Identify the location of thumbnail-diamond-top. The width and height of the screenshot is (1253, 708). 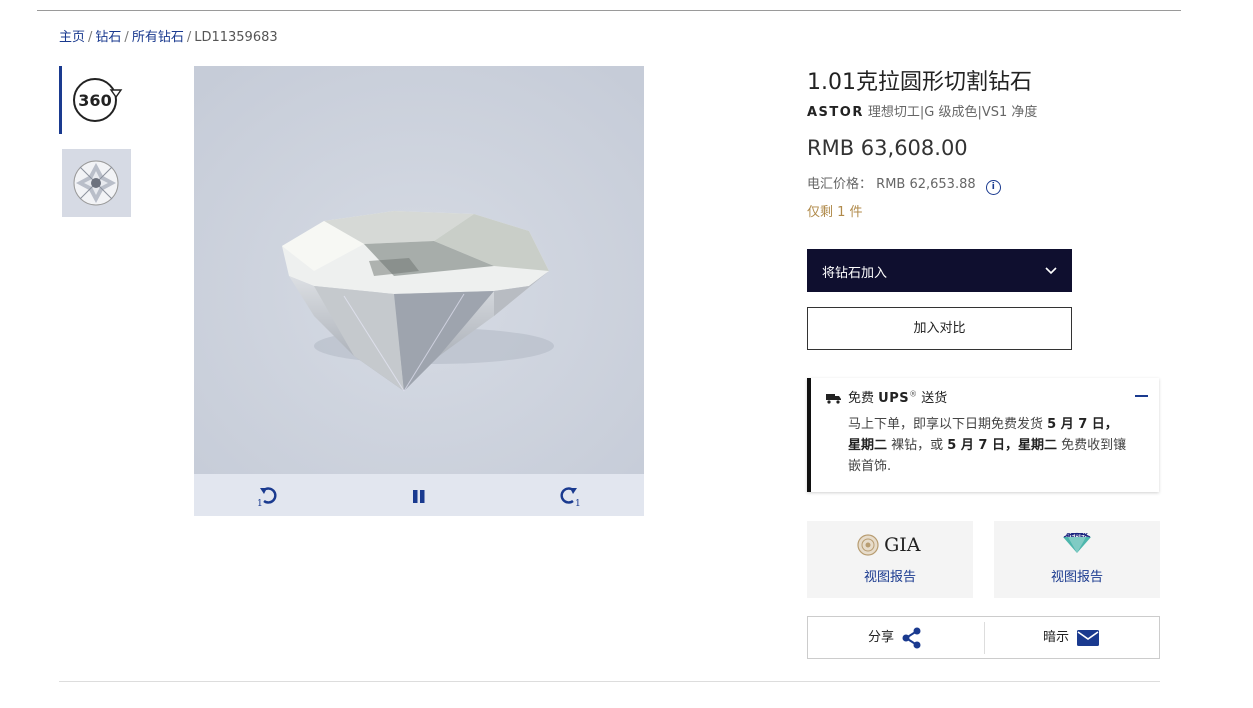
(96, 183).